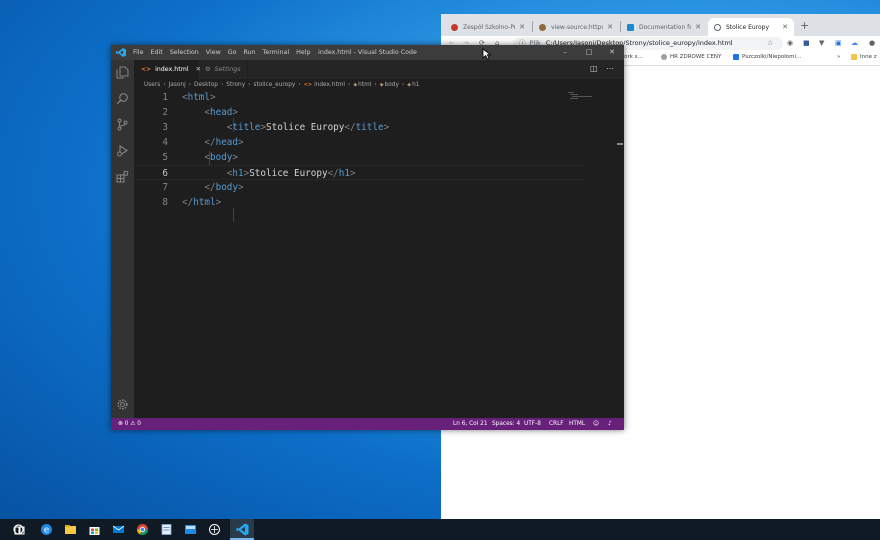 This screenshot has height=540, width=880. Describe the element at coordinates (565, 52) in the screenshot. I see `minimize-button: –` at that location.